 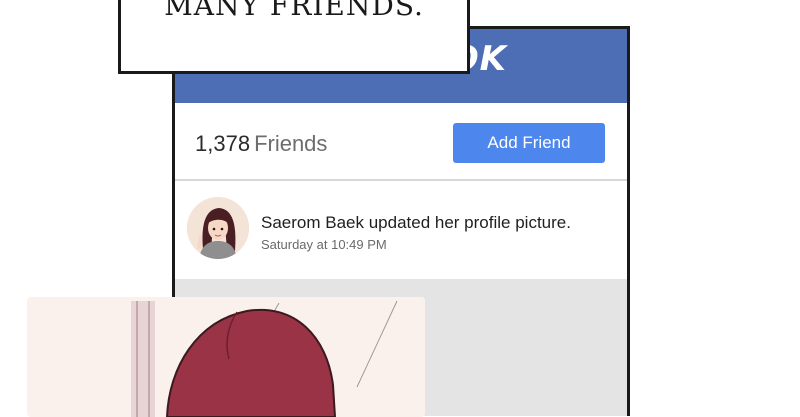 I want to click on add-friend-button: Add Friend, so click(x=529, y=143).